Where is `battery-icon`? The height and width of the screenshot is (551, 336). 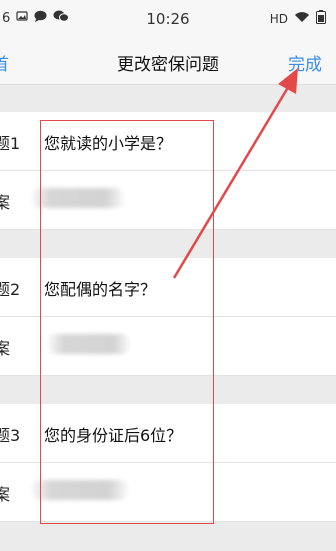 battery-icon is located at coordinates (321, 18).